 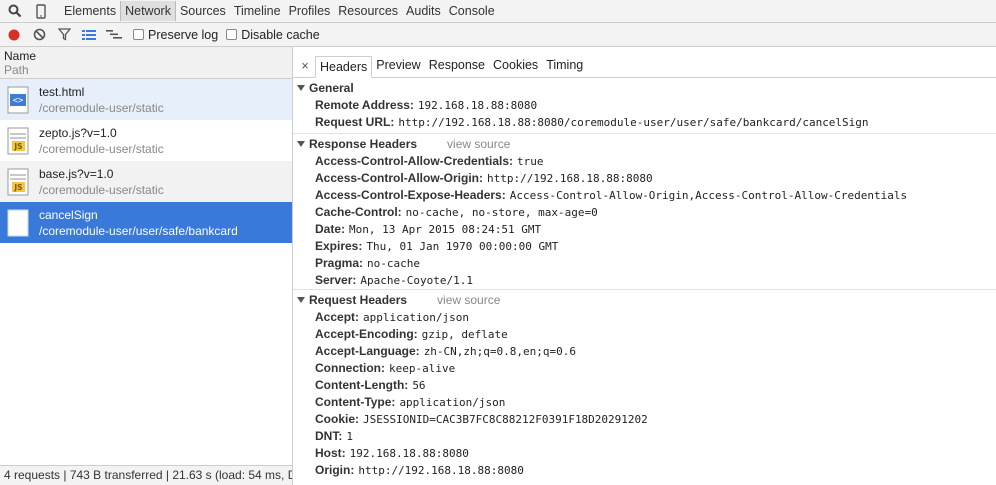 What do you see at coordinates (257, 11) in the screenshot?
I see `tab-timeline: Timeline` at bounding box center [257, 11].